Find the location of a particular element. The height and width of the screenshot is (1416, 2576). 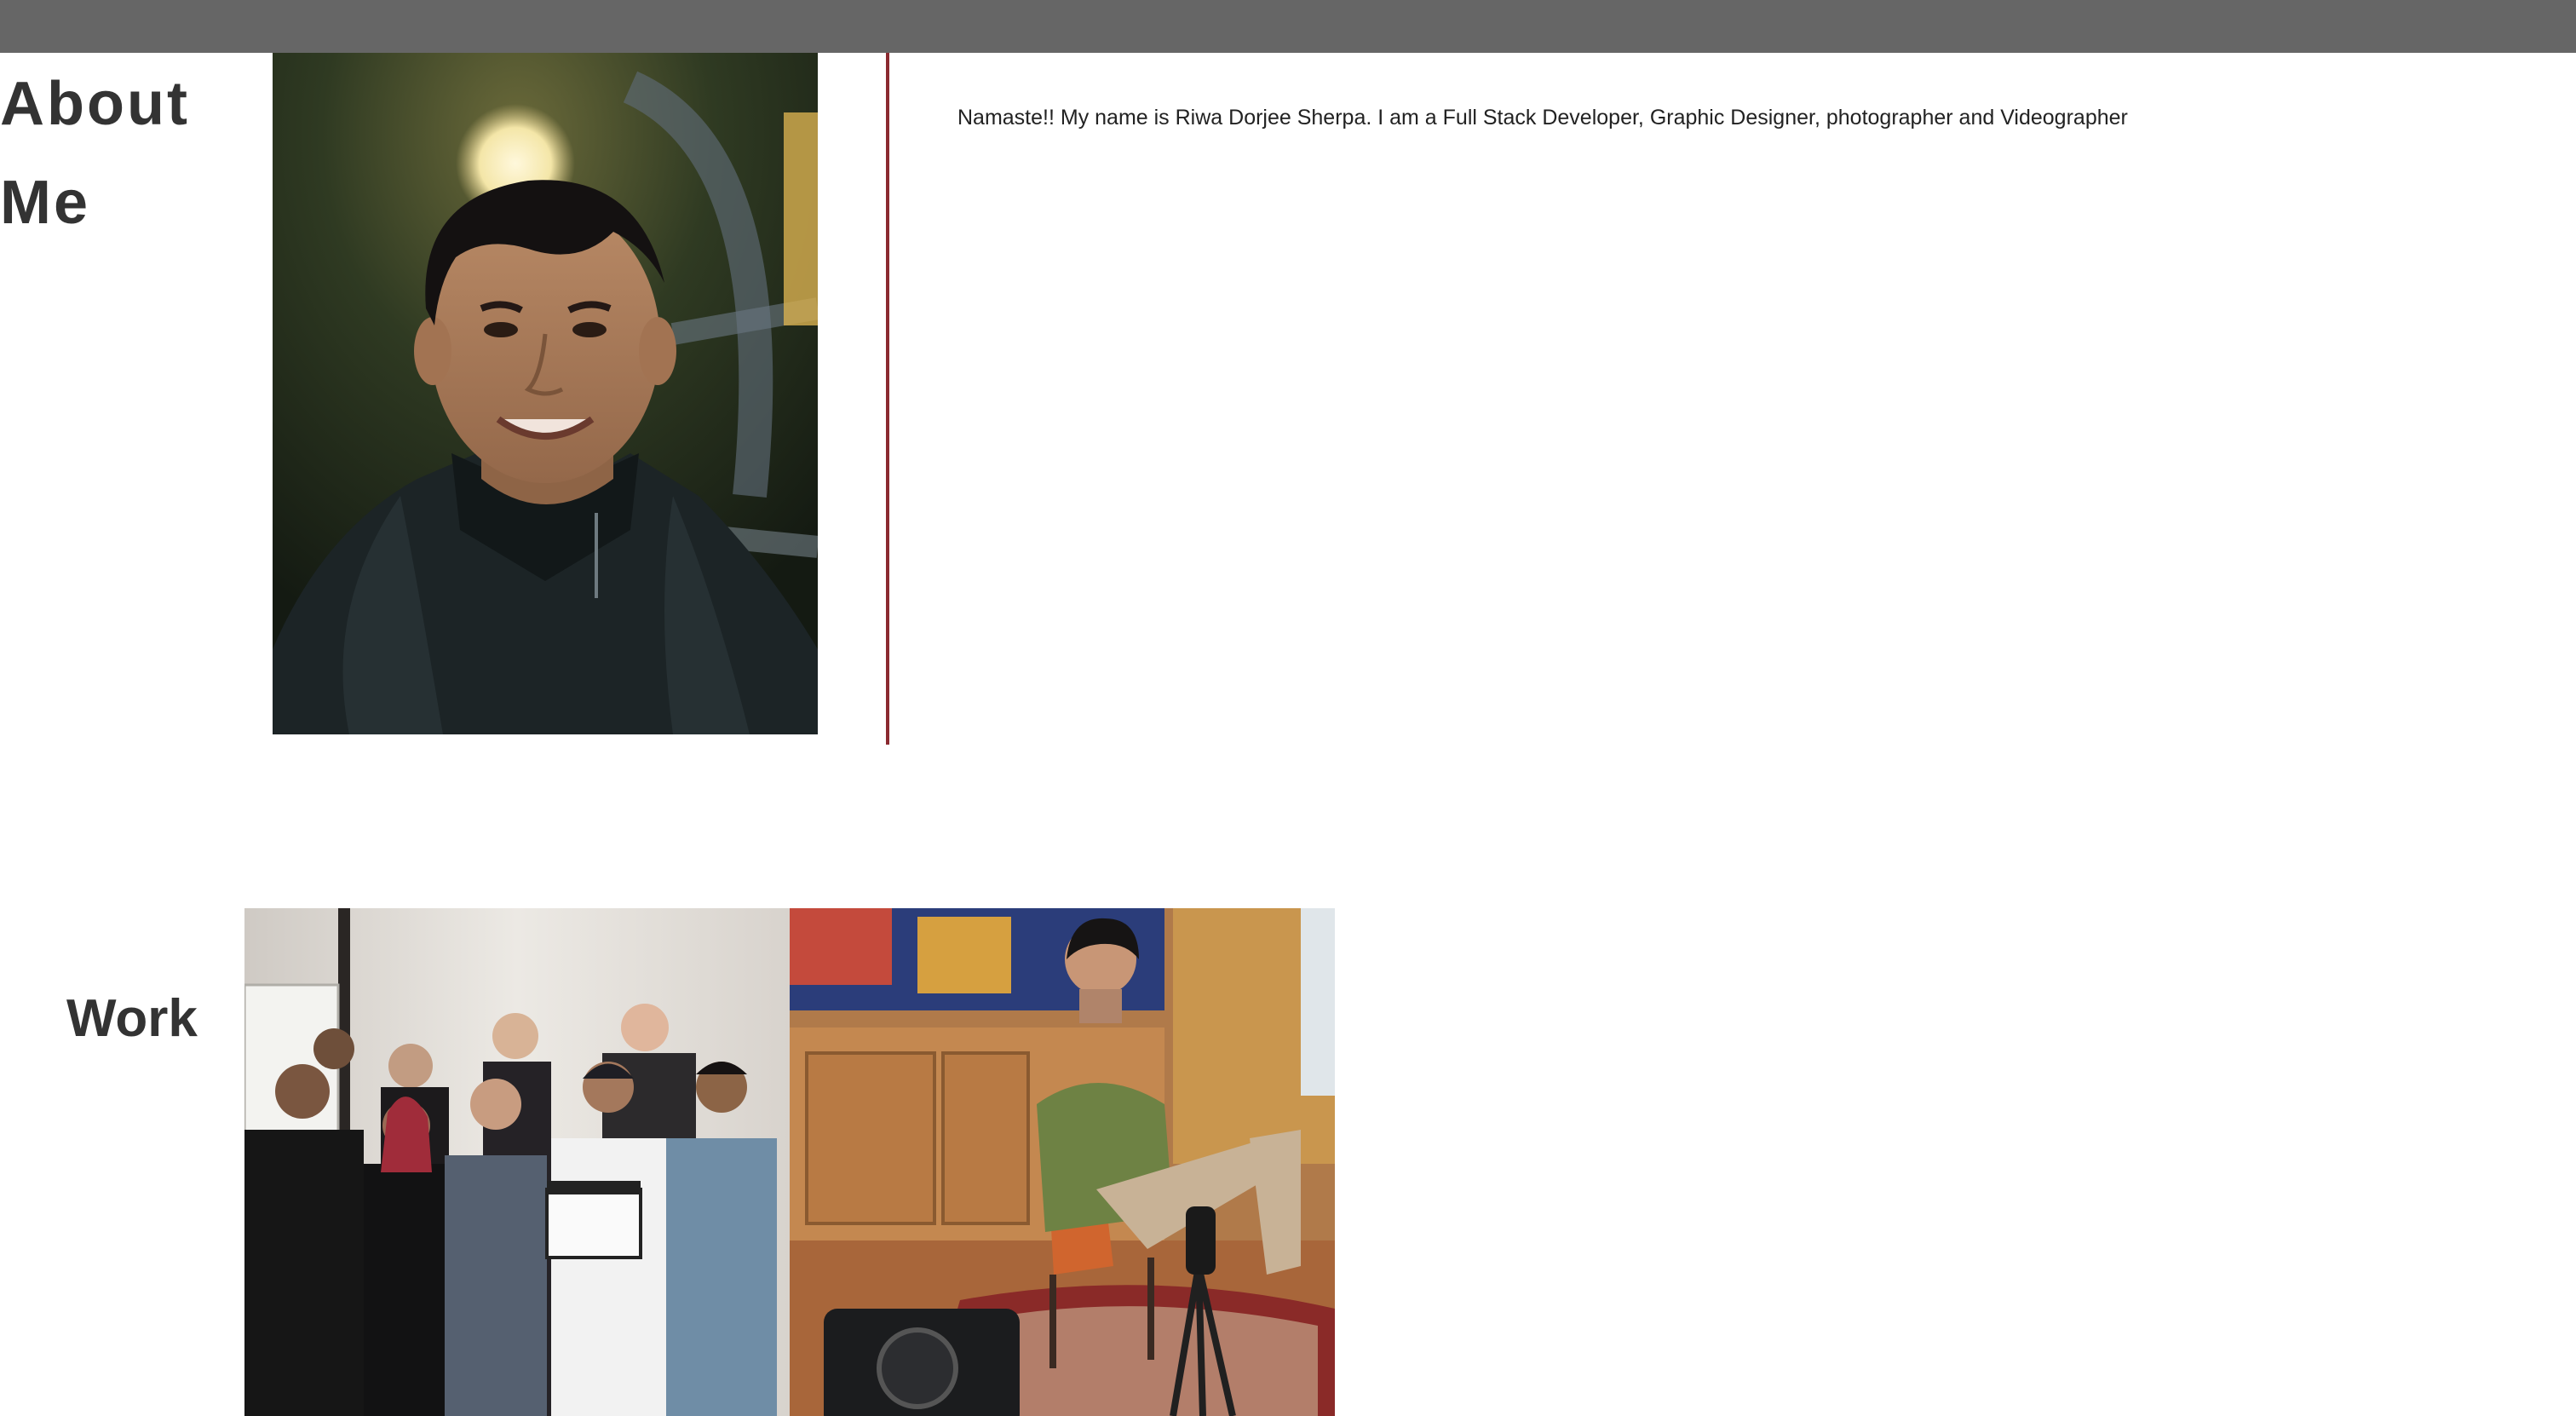

work-photo-group is located at coordinates (517, 1162).